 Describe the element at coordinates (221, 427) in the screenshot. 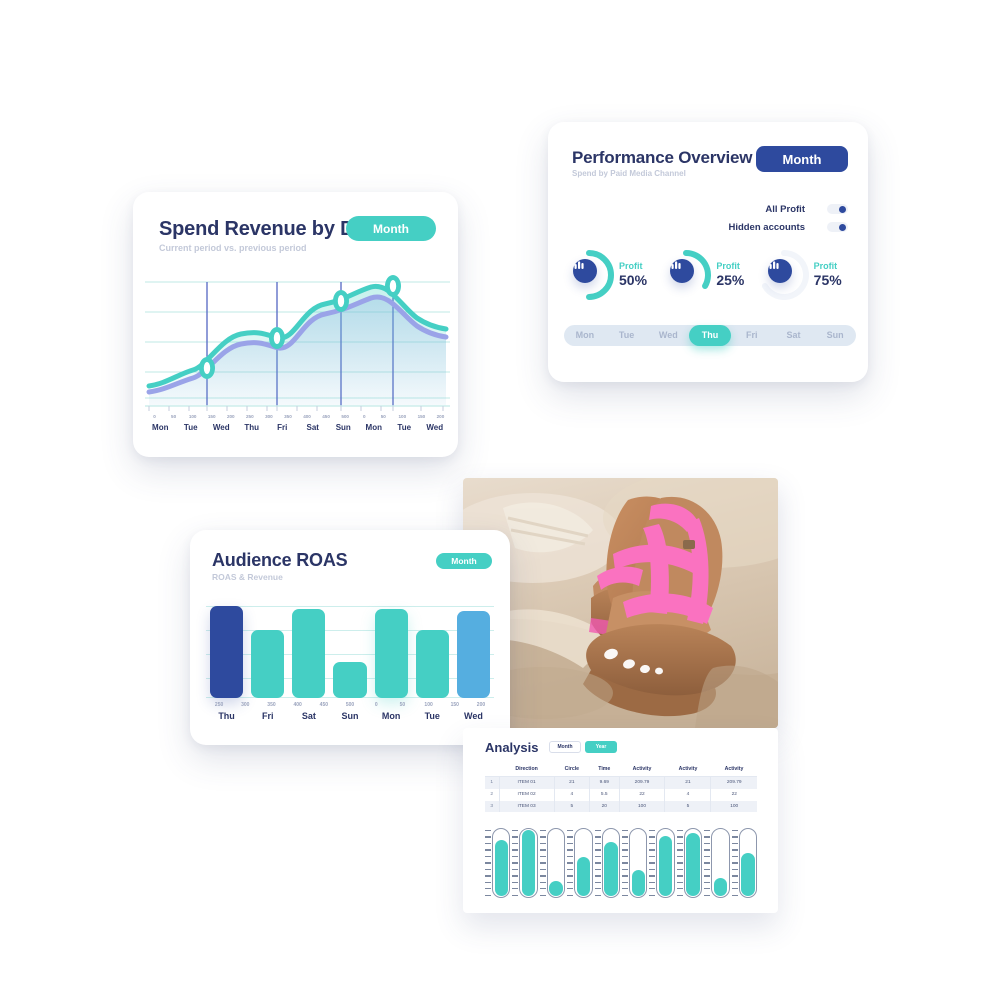

I see `day-label: Wed` at that location.